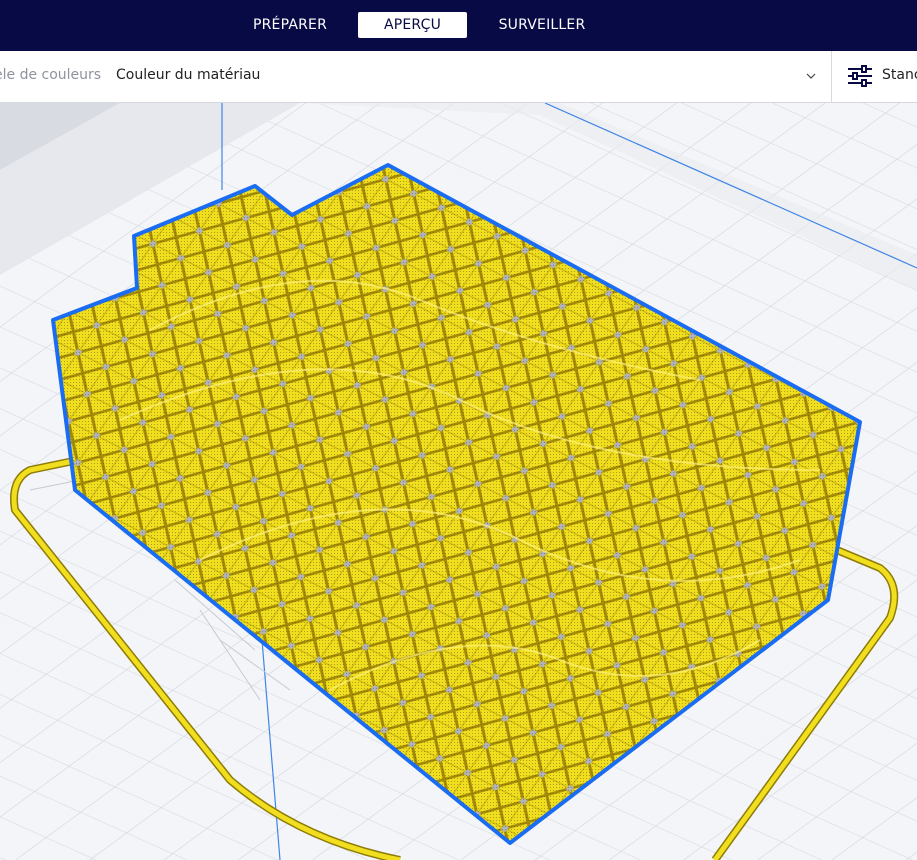 The height and width of the screenshot is (860, 917). What do you see at coordinates (290, 25) in the screenshot?
I see `tab-prepare: PRÉPARER` at bounding box center [290, 25].